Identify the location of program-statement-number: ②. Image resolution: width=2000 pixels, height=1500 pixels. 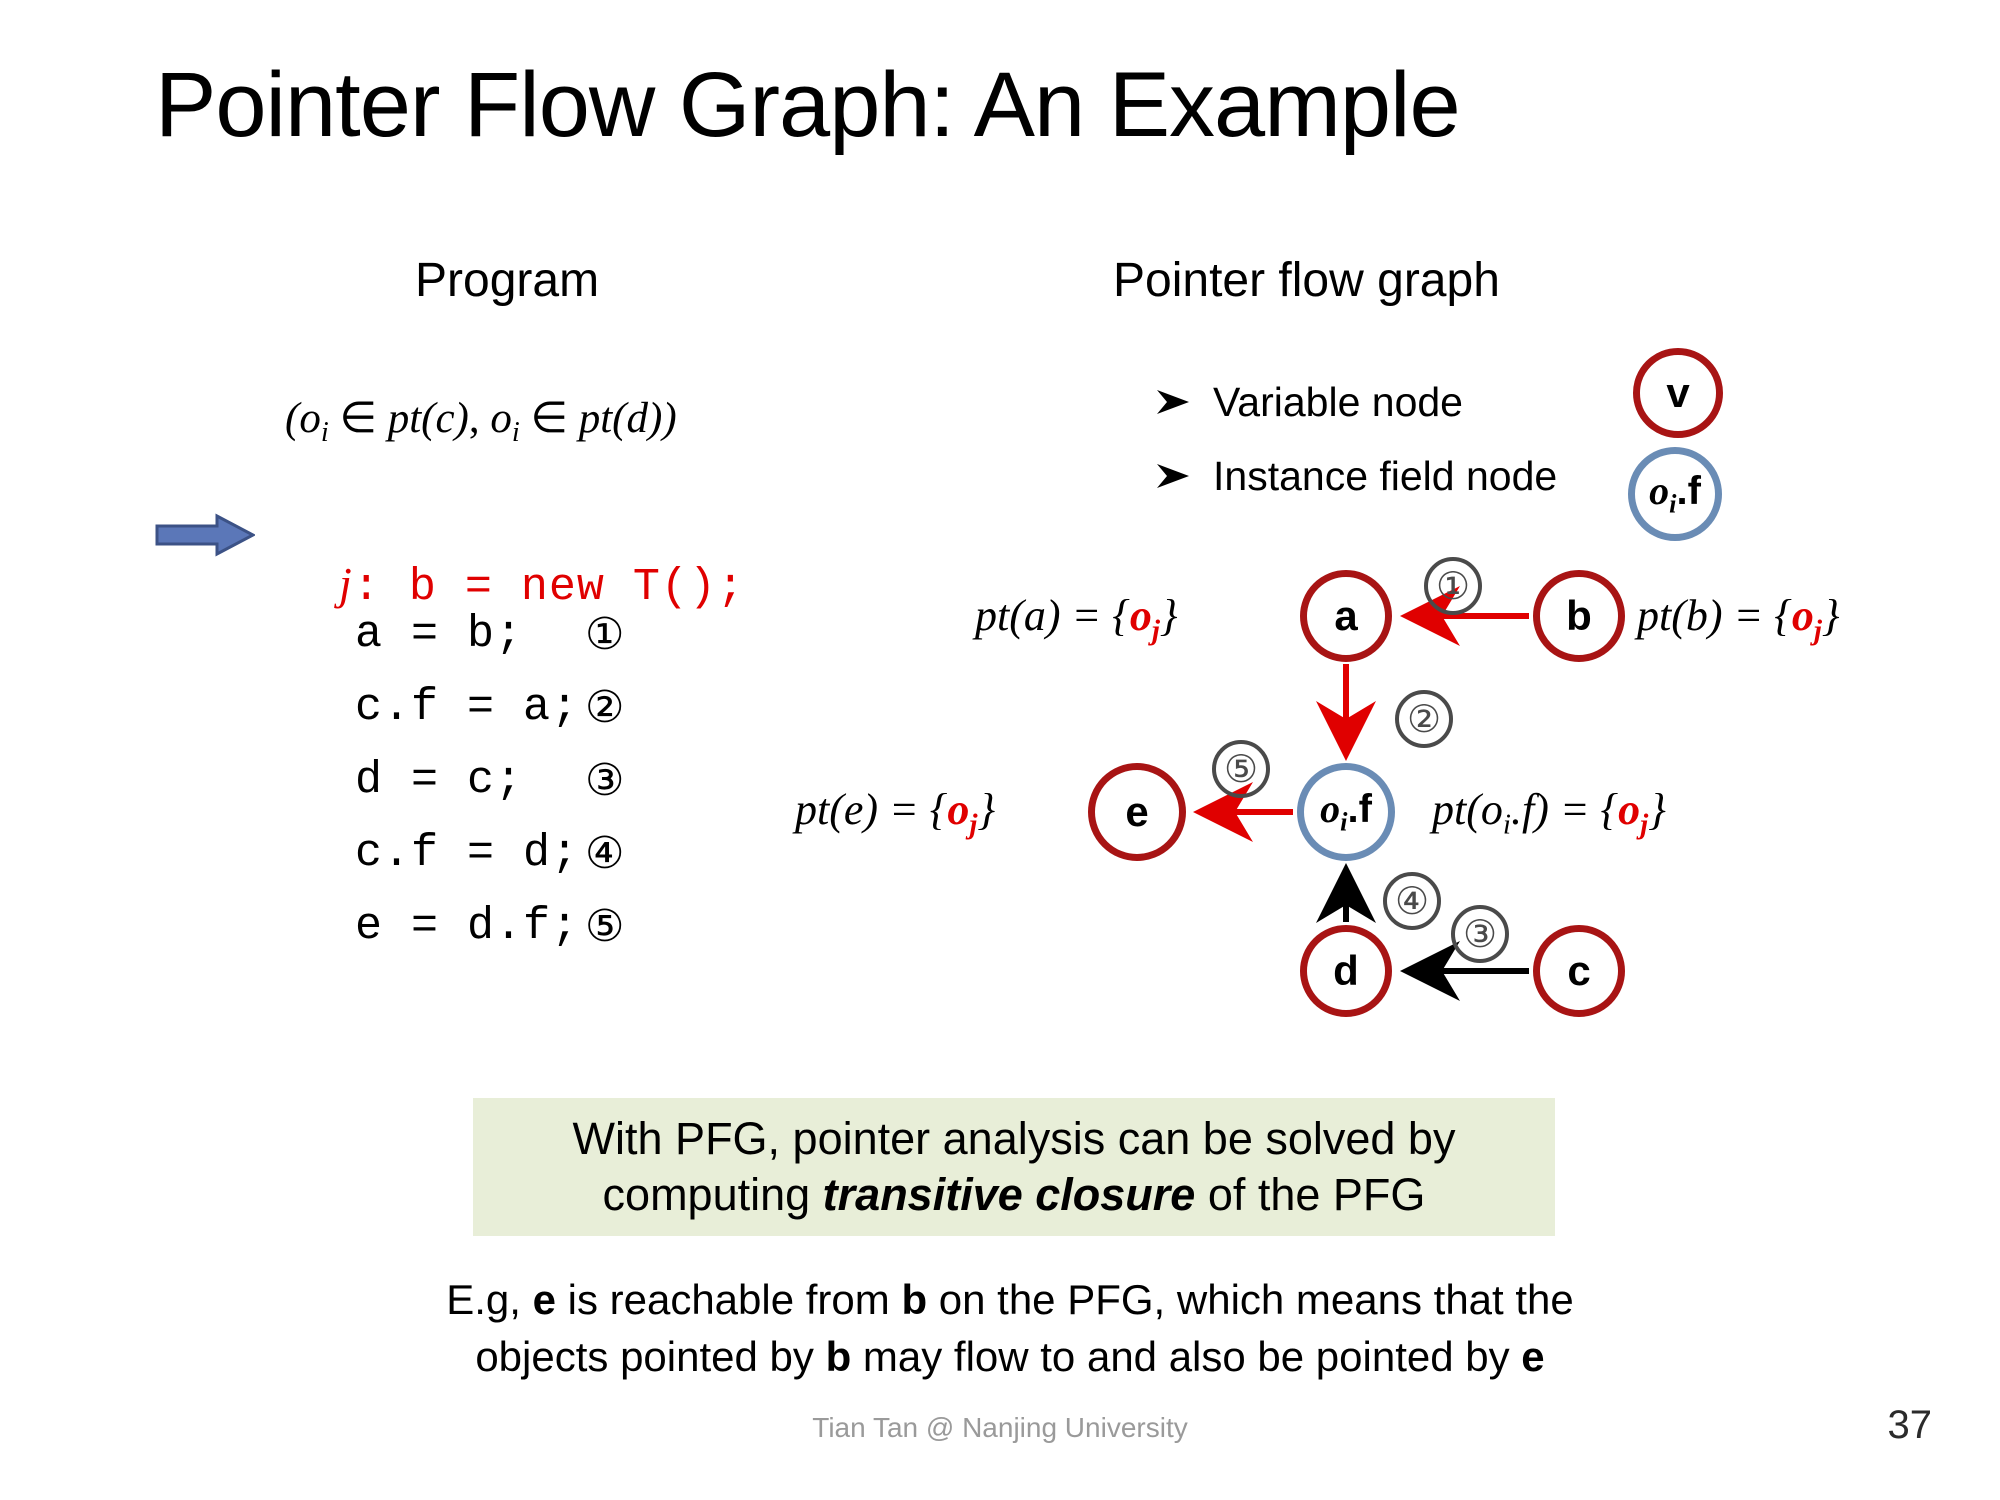
(605, 707).